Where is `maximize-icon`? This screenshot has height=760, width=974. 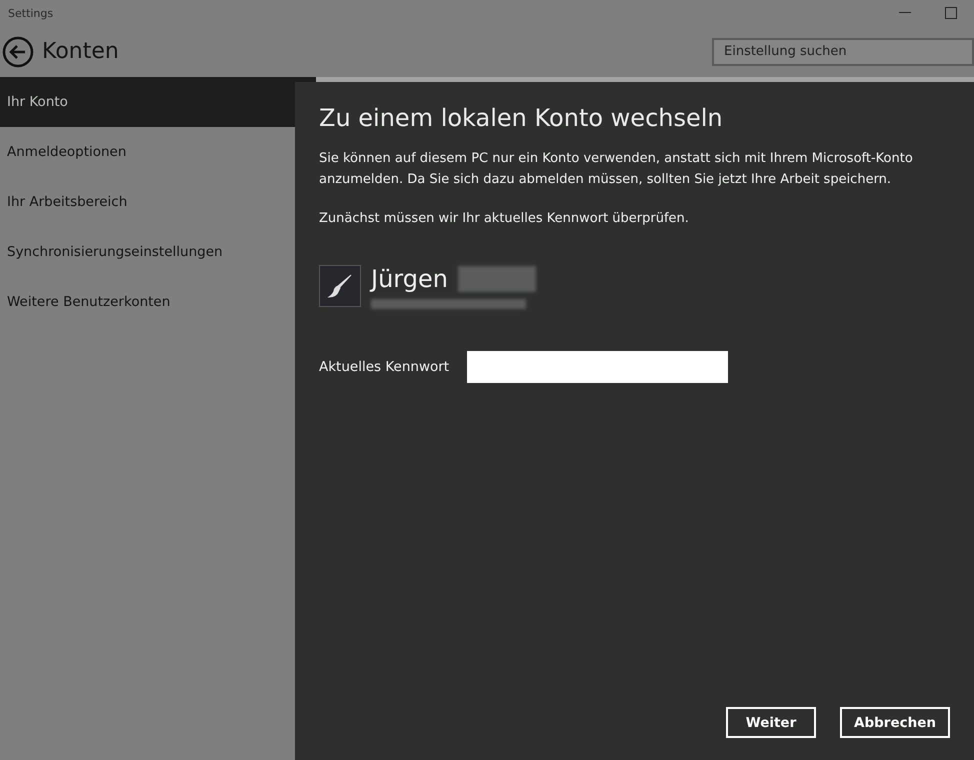 maximize-icon is located at coordinates (951, 13).